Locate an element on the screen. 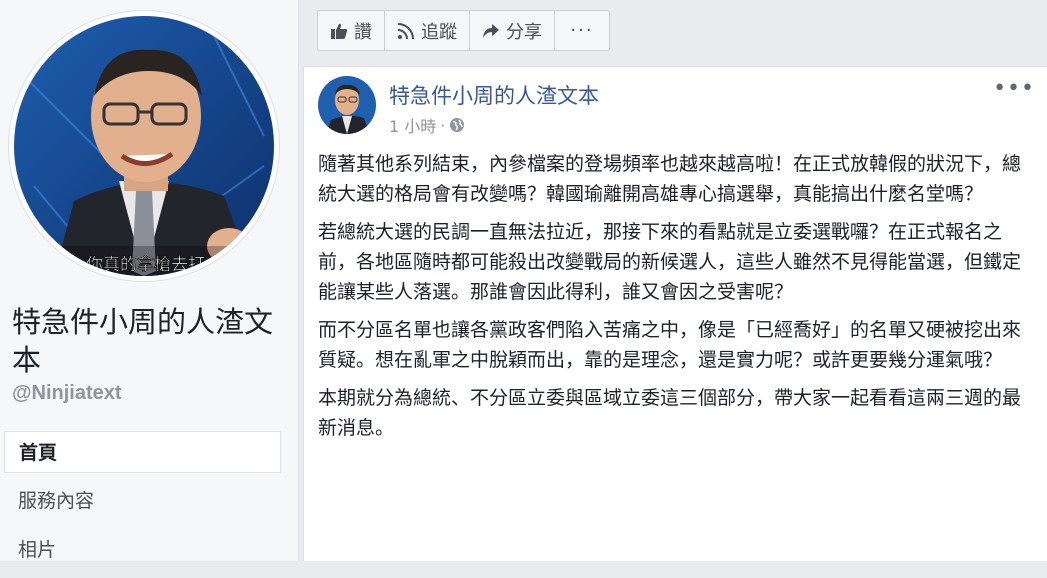 The height and width of the screenshot is (578, 1047). post-author-avatar is located at coordinates (347, 105).